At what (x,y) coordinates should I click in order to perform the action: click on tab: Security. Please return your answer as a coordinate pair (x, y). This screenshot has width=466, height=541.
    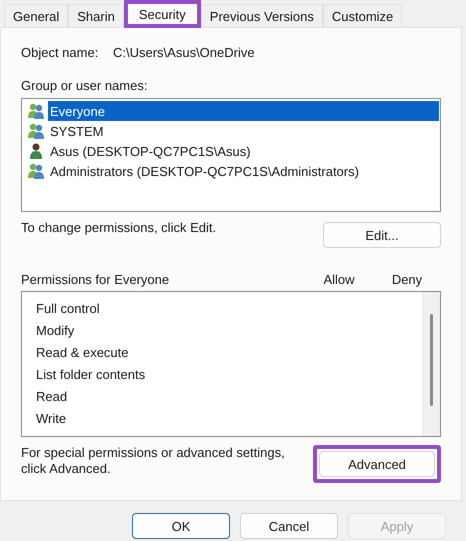
    Looking at the image, I should click on (162, 14).